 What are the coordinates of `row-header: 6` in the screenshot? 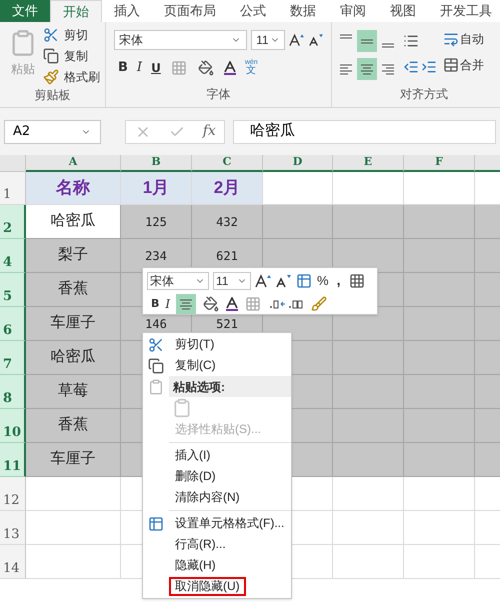 It's located at (13, 324).